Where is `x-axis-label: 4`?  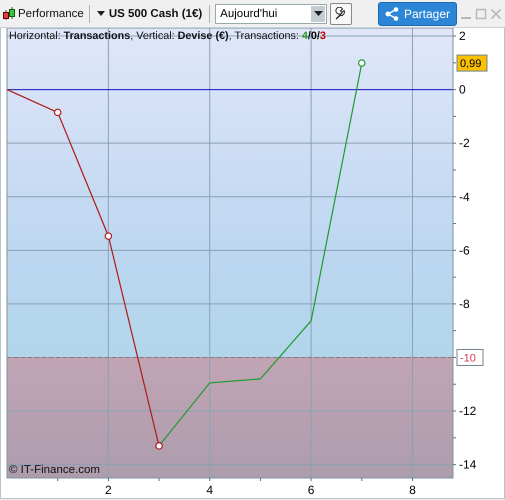 x-axis-label: 4 is located at coordinates (210, 490).